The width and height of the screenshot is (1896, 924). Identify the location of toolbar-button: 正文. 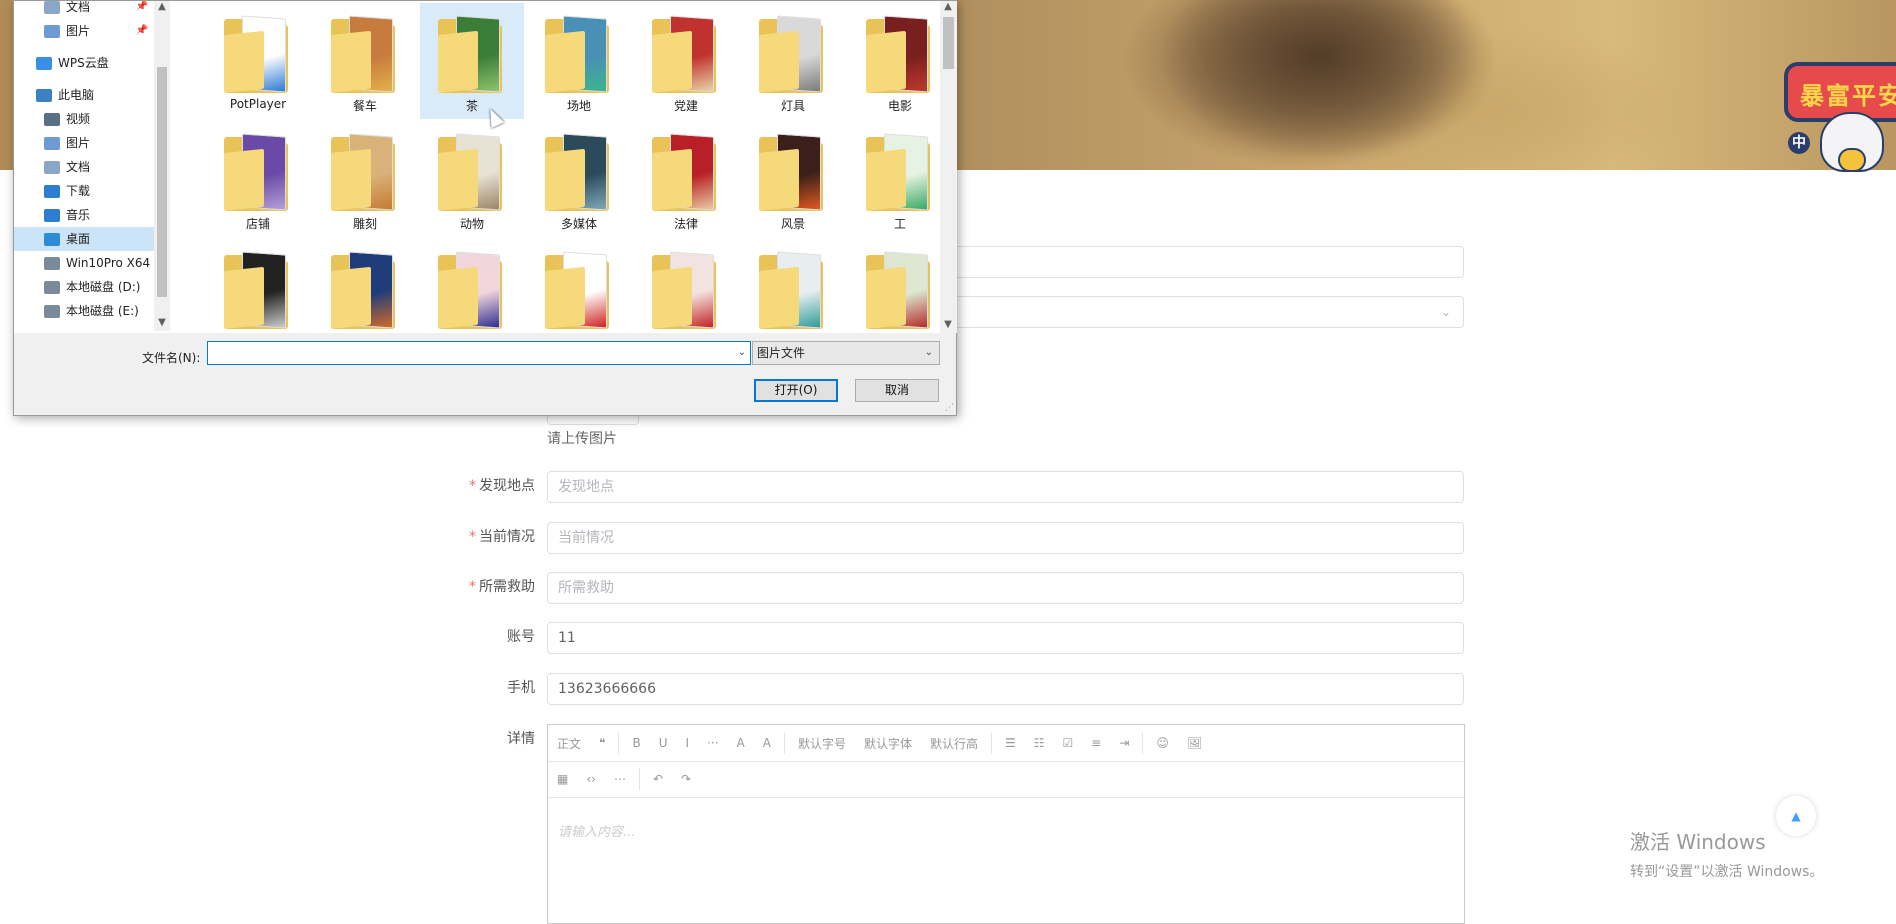
(569, 743).